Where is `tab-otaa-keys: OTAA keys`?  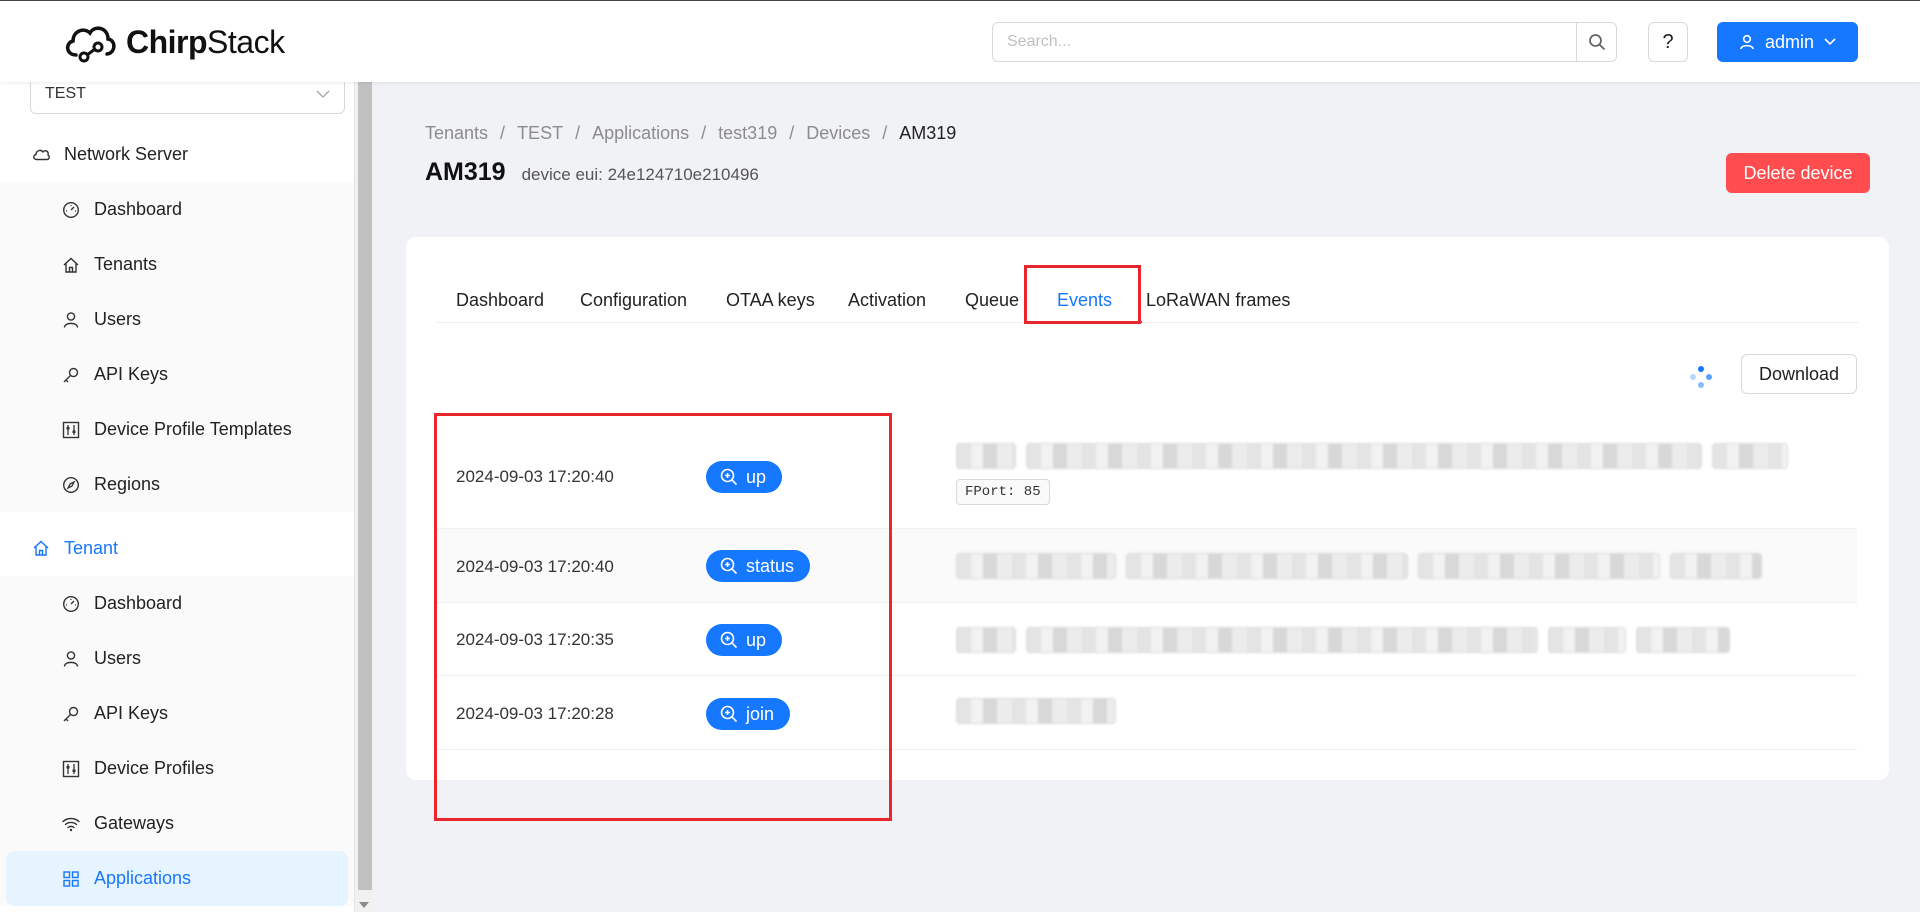 tab-otaa-keys: OTAA keys is located at coordinates (770, 300).